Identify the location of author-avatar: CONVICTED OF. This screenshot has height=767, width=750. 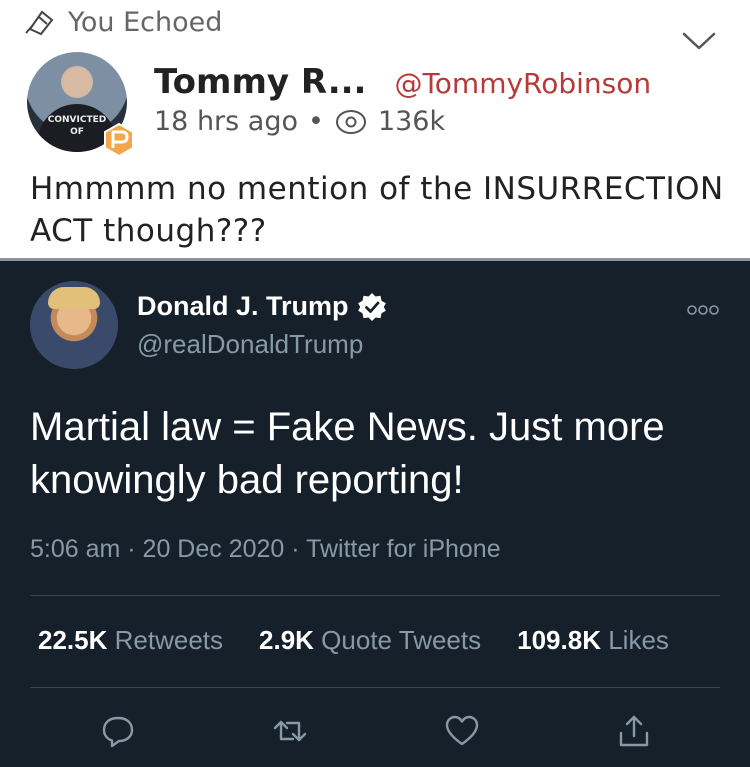
(80, 105).